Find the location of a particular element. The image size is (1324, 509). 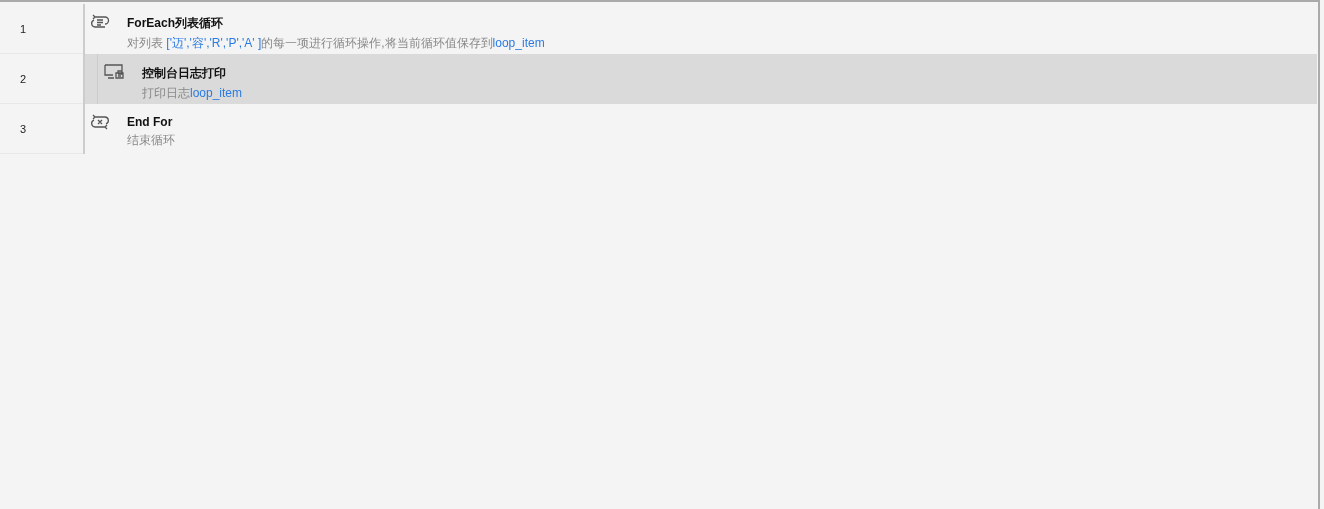

step-title: ForEach列表循环 is located at coordinates (175, 23).